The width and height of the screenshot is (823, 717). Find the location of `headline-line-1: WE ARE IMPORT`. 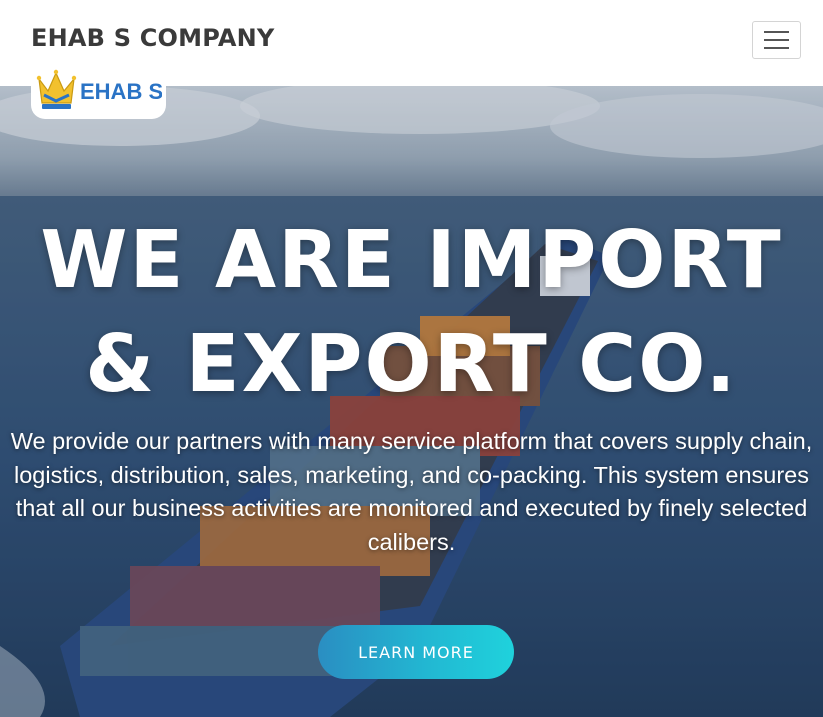

headline-line-1: WE ARE IMPORT is located at coordinates (411, 260).